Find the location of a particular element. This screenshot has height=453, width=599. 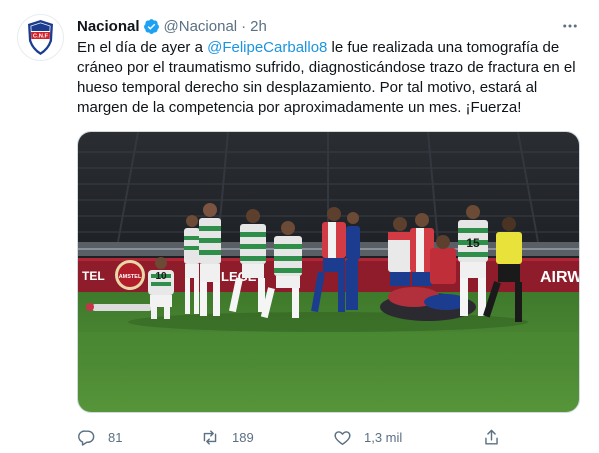

share-button is located at coordinates (491, 437).